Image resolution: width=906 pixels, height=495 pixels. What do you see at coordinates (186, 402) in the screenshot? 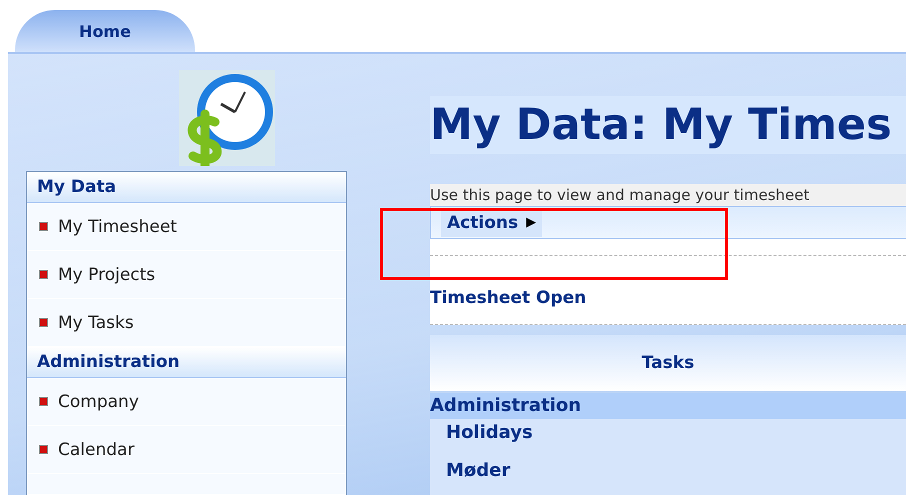
I see `sidebar-item: Company` at bounding box center [186, 402].